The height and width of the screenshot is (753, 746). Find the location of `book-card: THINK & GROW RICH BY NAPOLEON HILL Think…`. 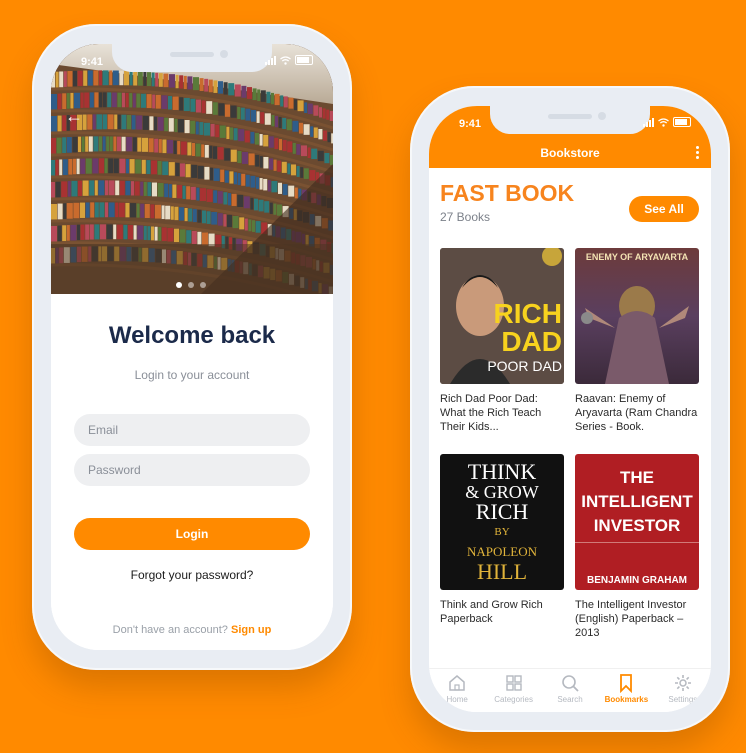

book-card: THINK & GROW RICH BY NAPOLEON HILL Think… is located at coordinates (502, 540).